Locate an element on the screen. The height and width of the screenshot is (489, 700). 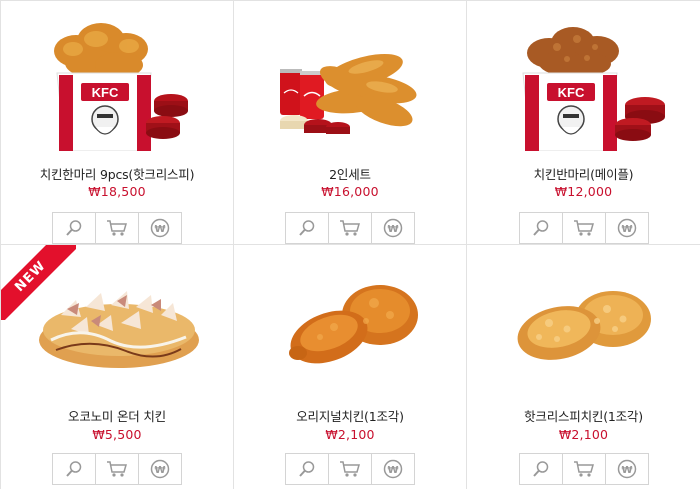
product-image-kfc-bucket-crispy: KFC is located at coordinates (117, 76).